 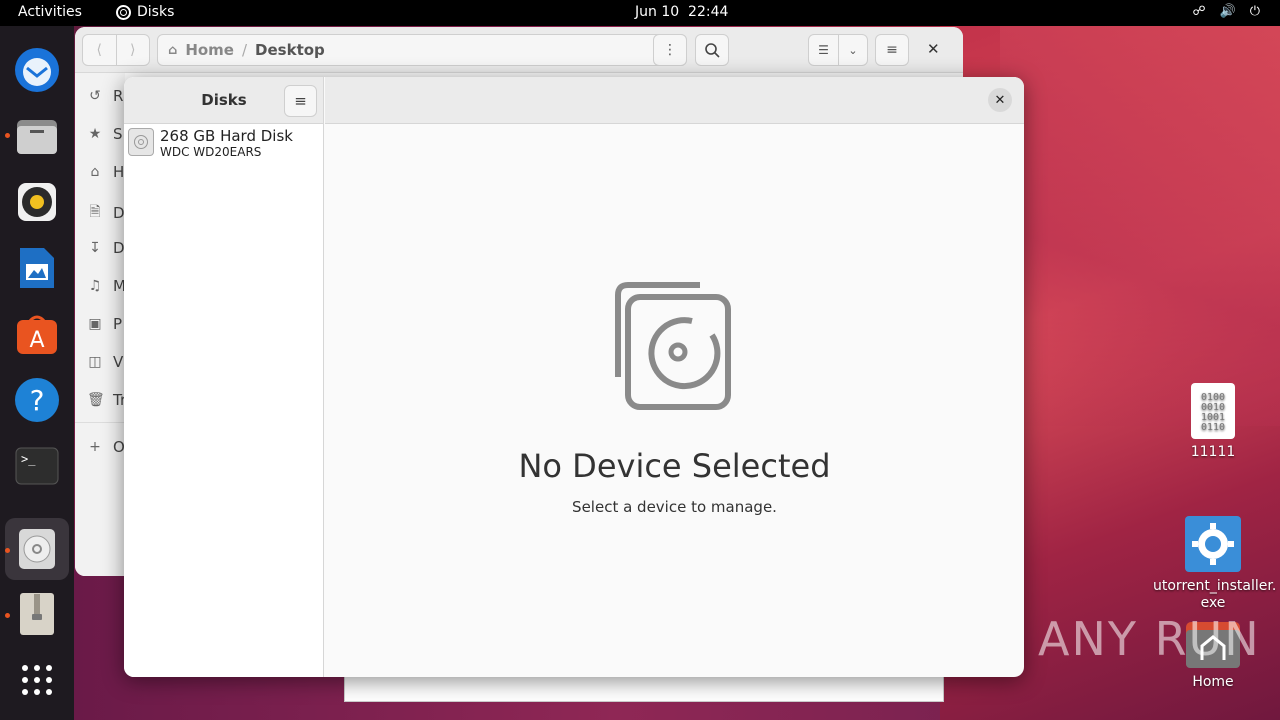 I want to click on trash-icon: 🗑, so click(x=96, y=400).